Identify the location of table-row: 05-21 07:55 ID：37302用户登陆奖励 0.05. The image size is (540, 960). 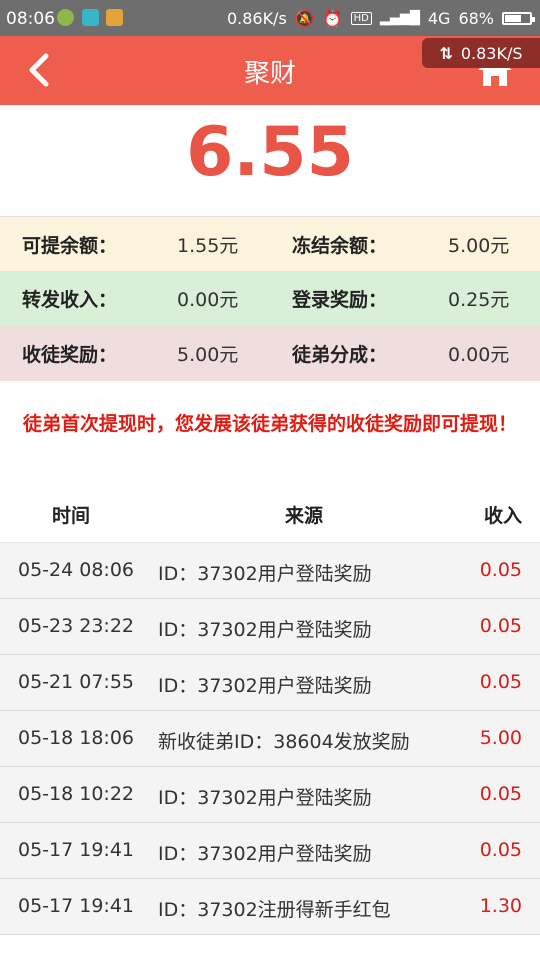
(270, 683).